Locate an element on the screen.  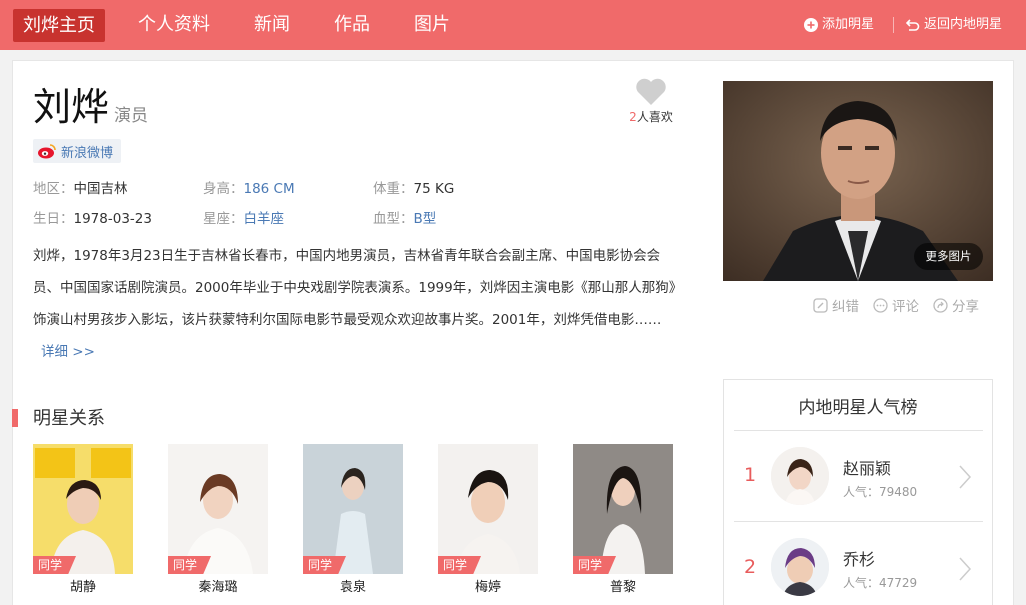
add-star-button: 添加明星 is located at coordinates (839, 25).